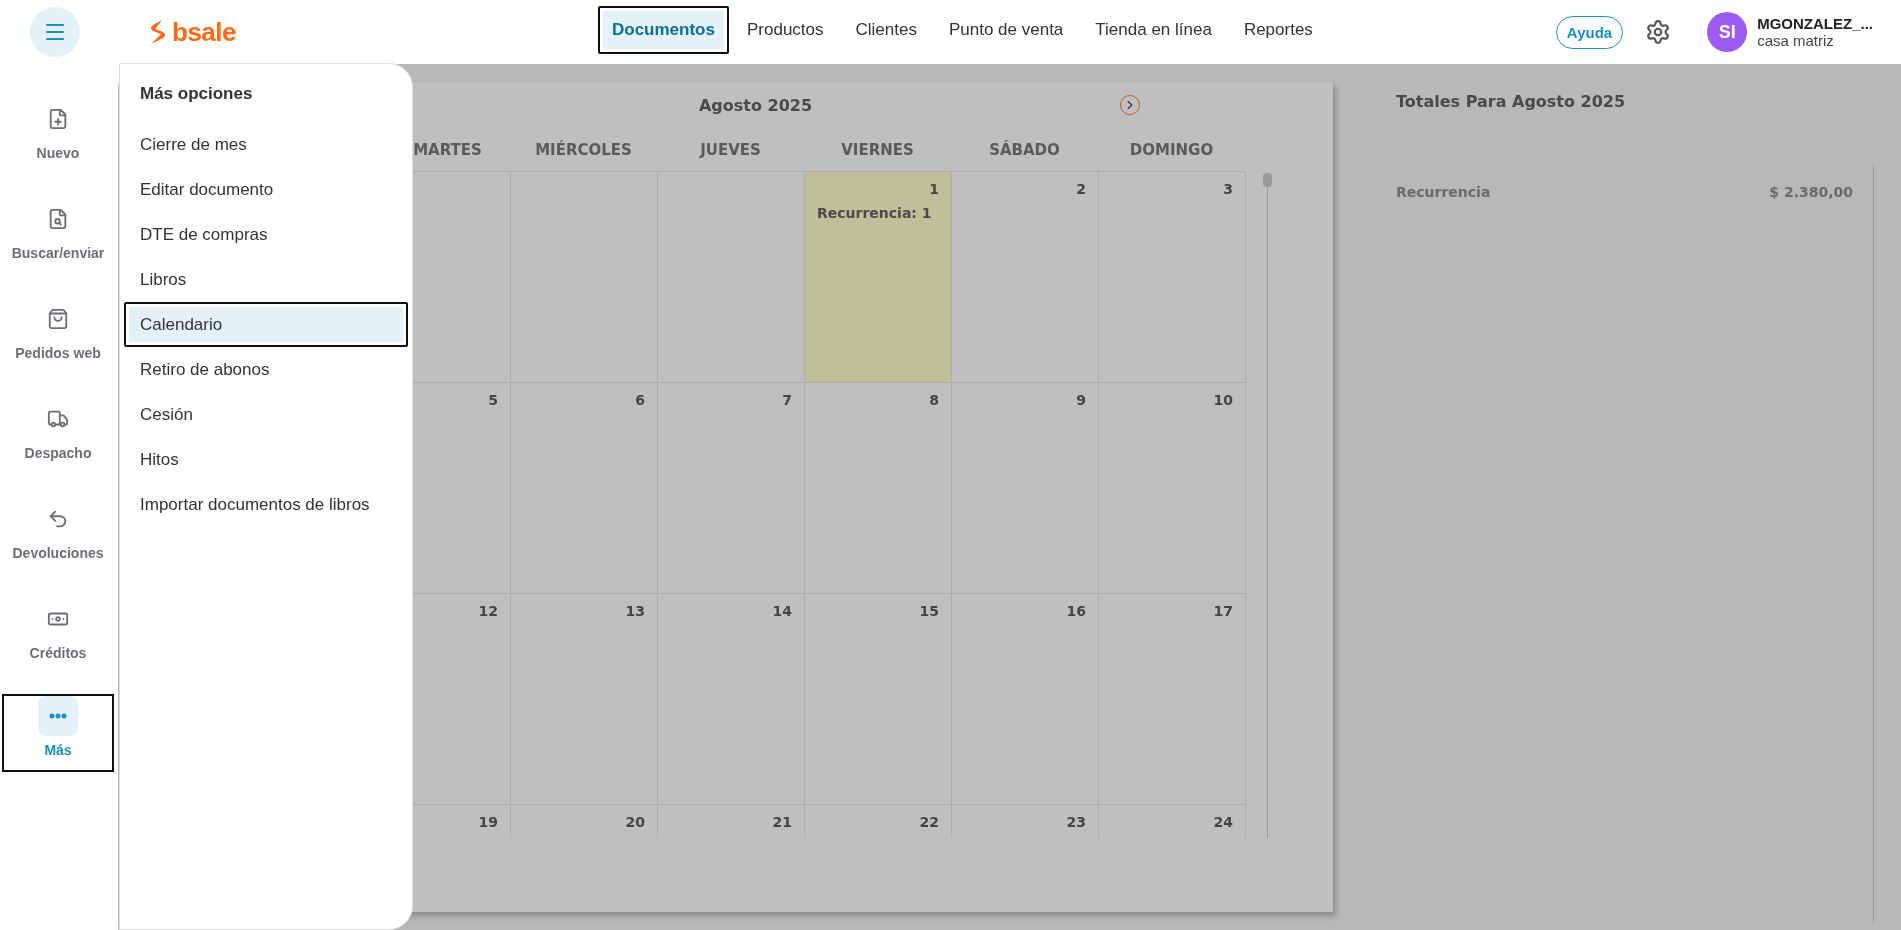 The image size is (1901, 930). I want to click on sidebar-item: Pedidos web, so click(58, 344).